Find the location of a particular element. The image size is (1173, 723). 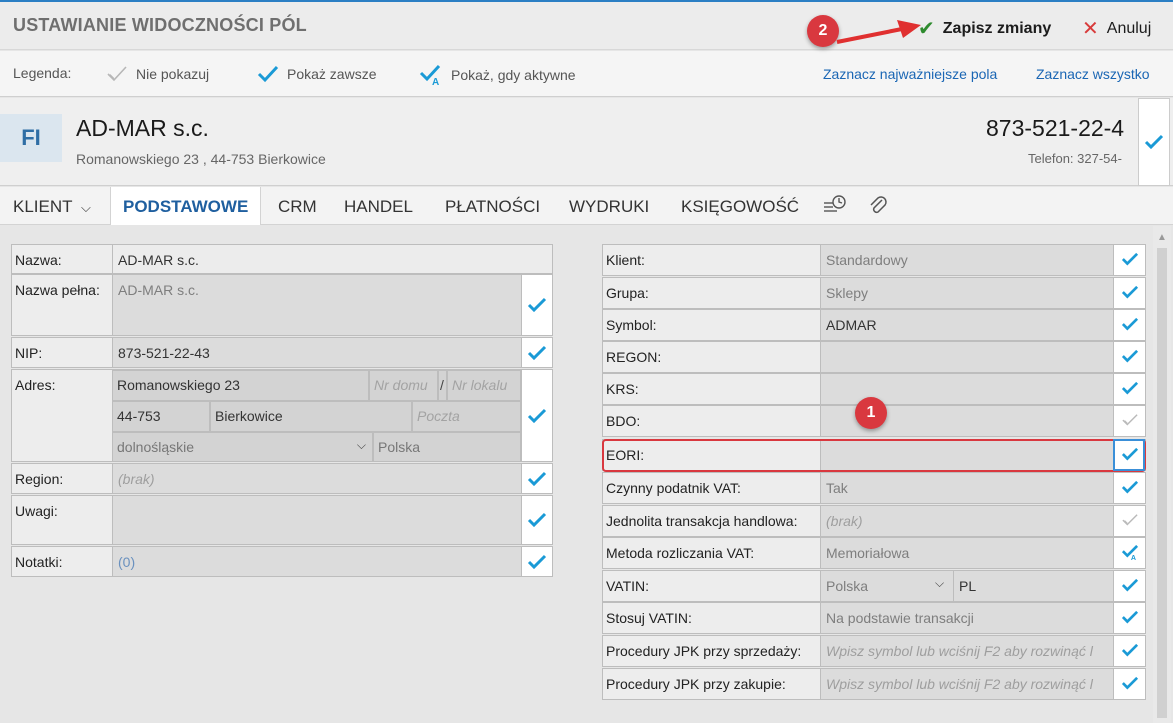

field-value: (brak) is located at coordinates (967, 521).